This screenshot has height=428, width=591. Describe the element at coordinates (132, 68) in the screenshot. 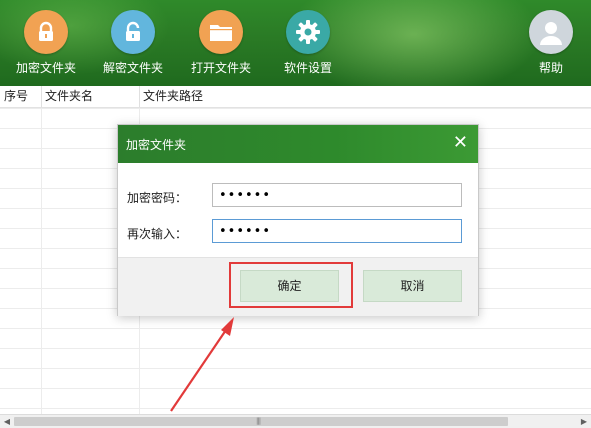

I see `decrypt-folder-label: 解密文件夹` at that location.